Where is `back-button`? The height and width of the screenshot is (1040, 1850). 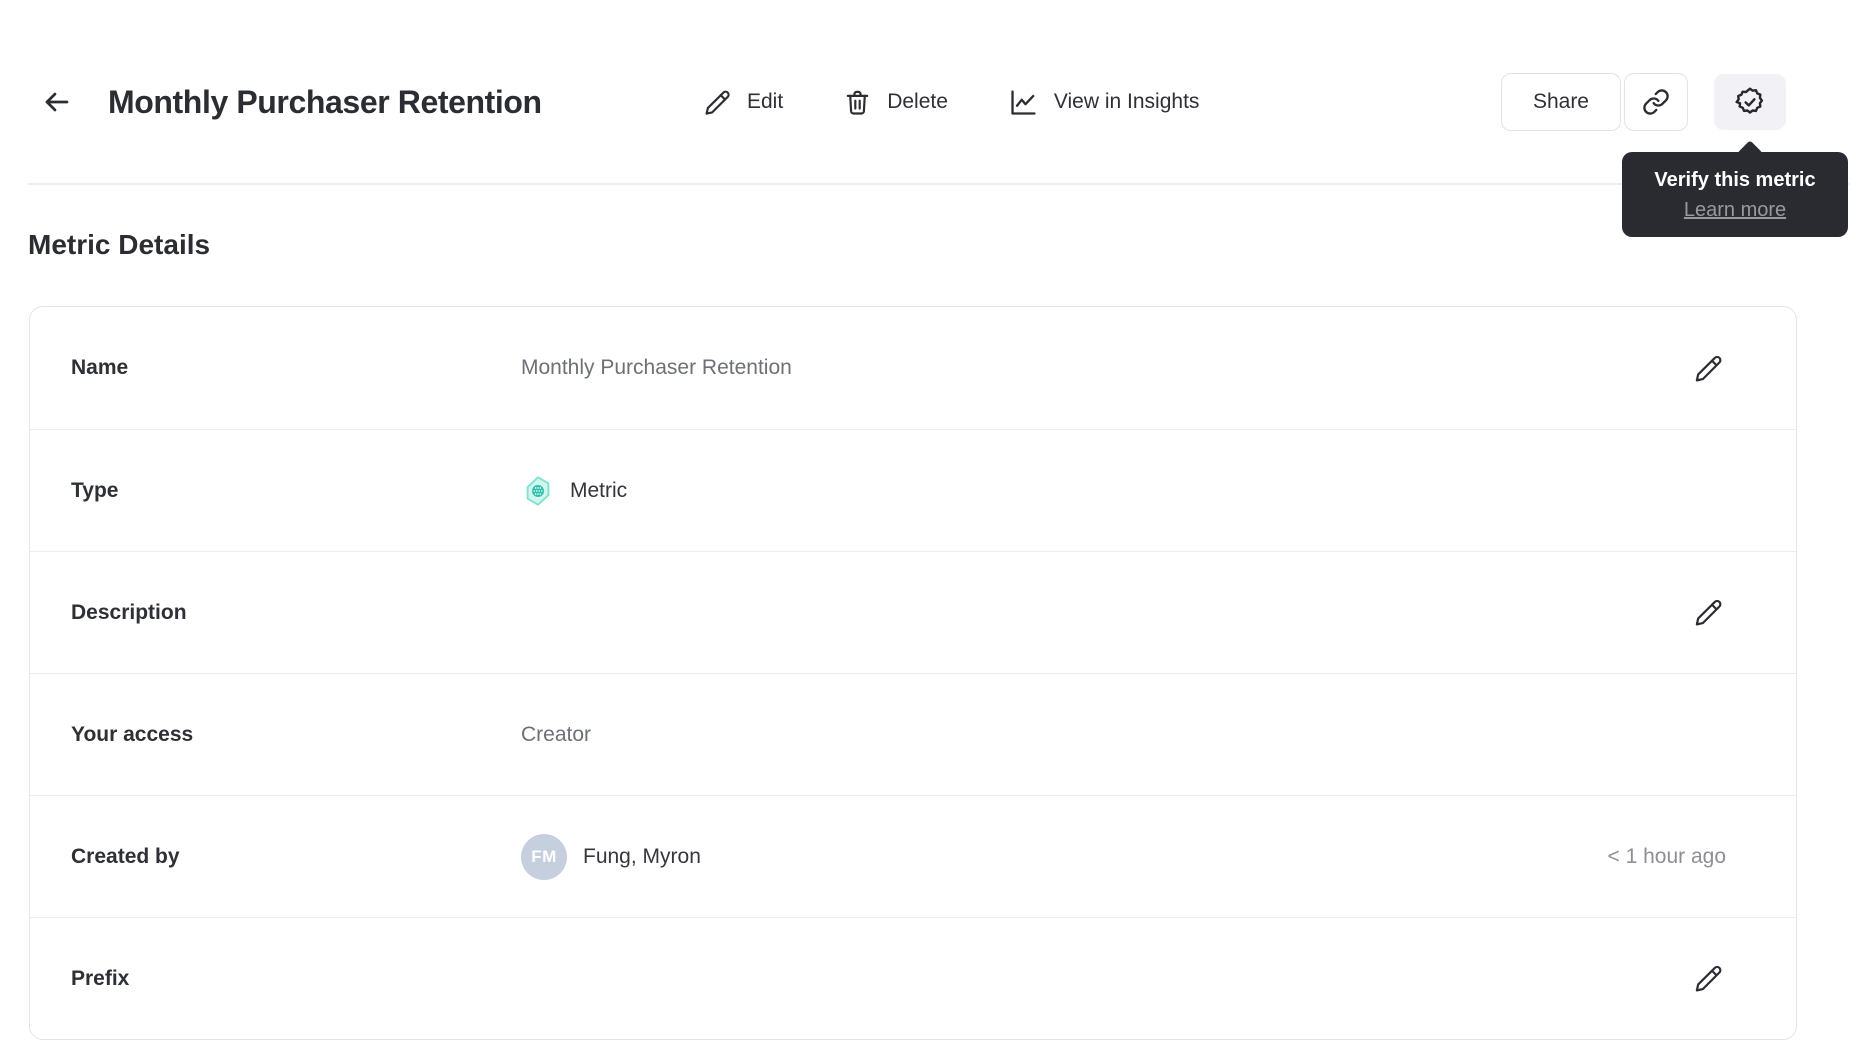 back-button is located at coordinates (57, 102).